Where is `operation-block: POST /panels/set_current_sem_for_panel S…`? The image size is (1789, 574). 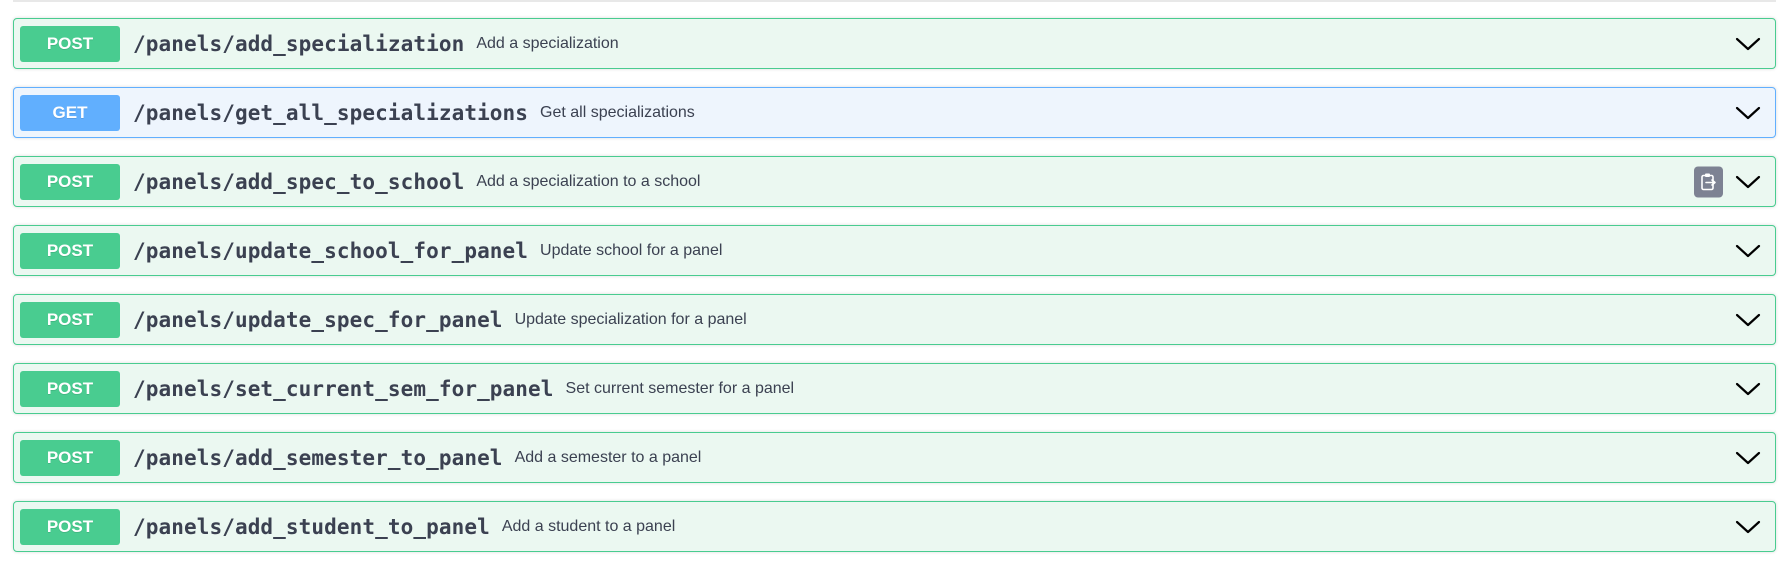 operation-block: POST /panels/set_current_sem_for_panel S… is located at coordinates (894, 388).